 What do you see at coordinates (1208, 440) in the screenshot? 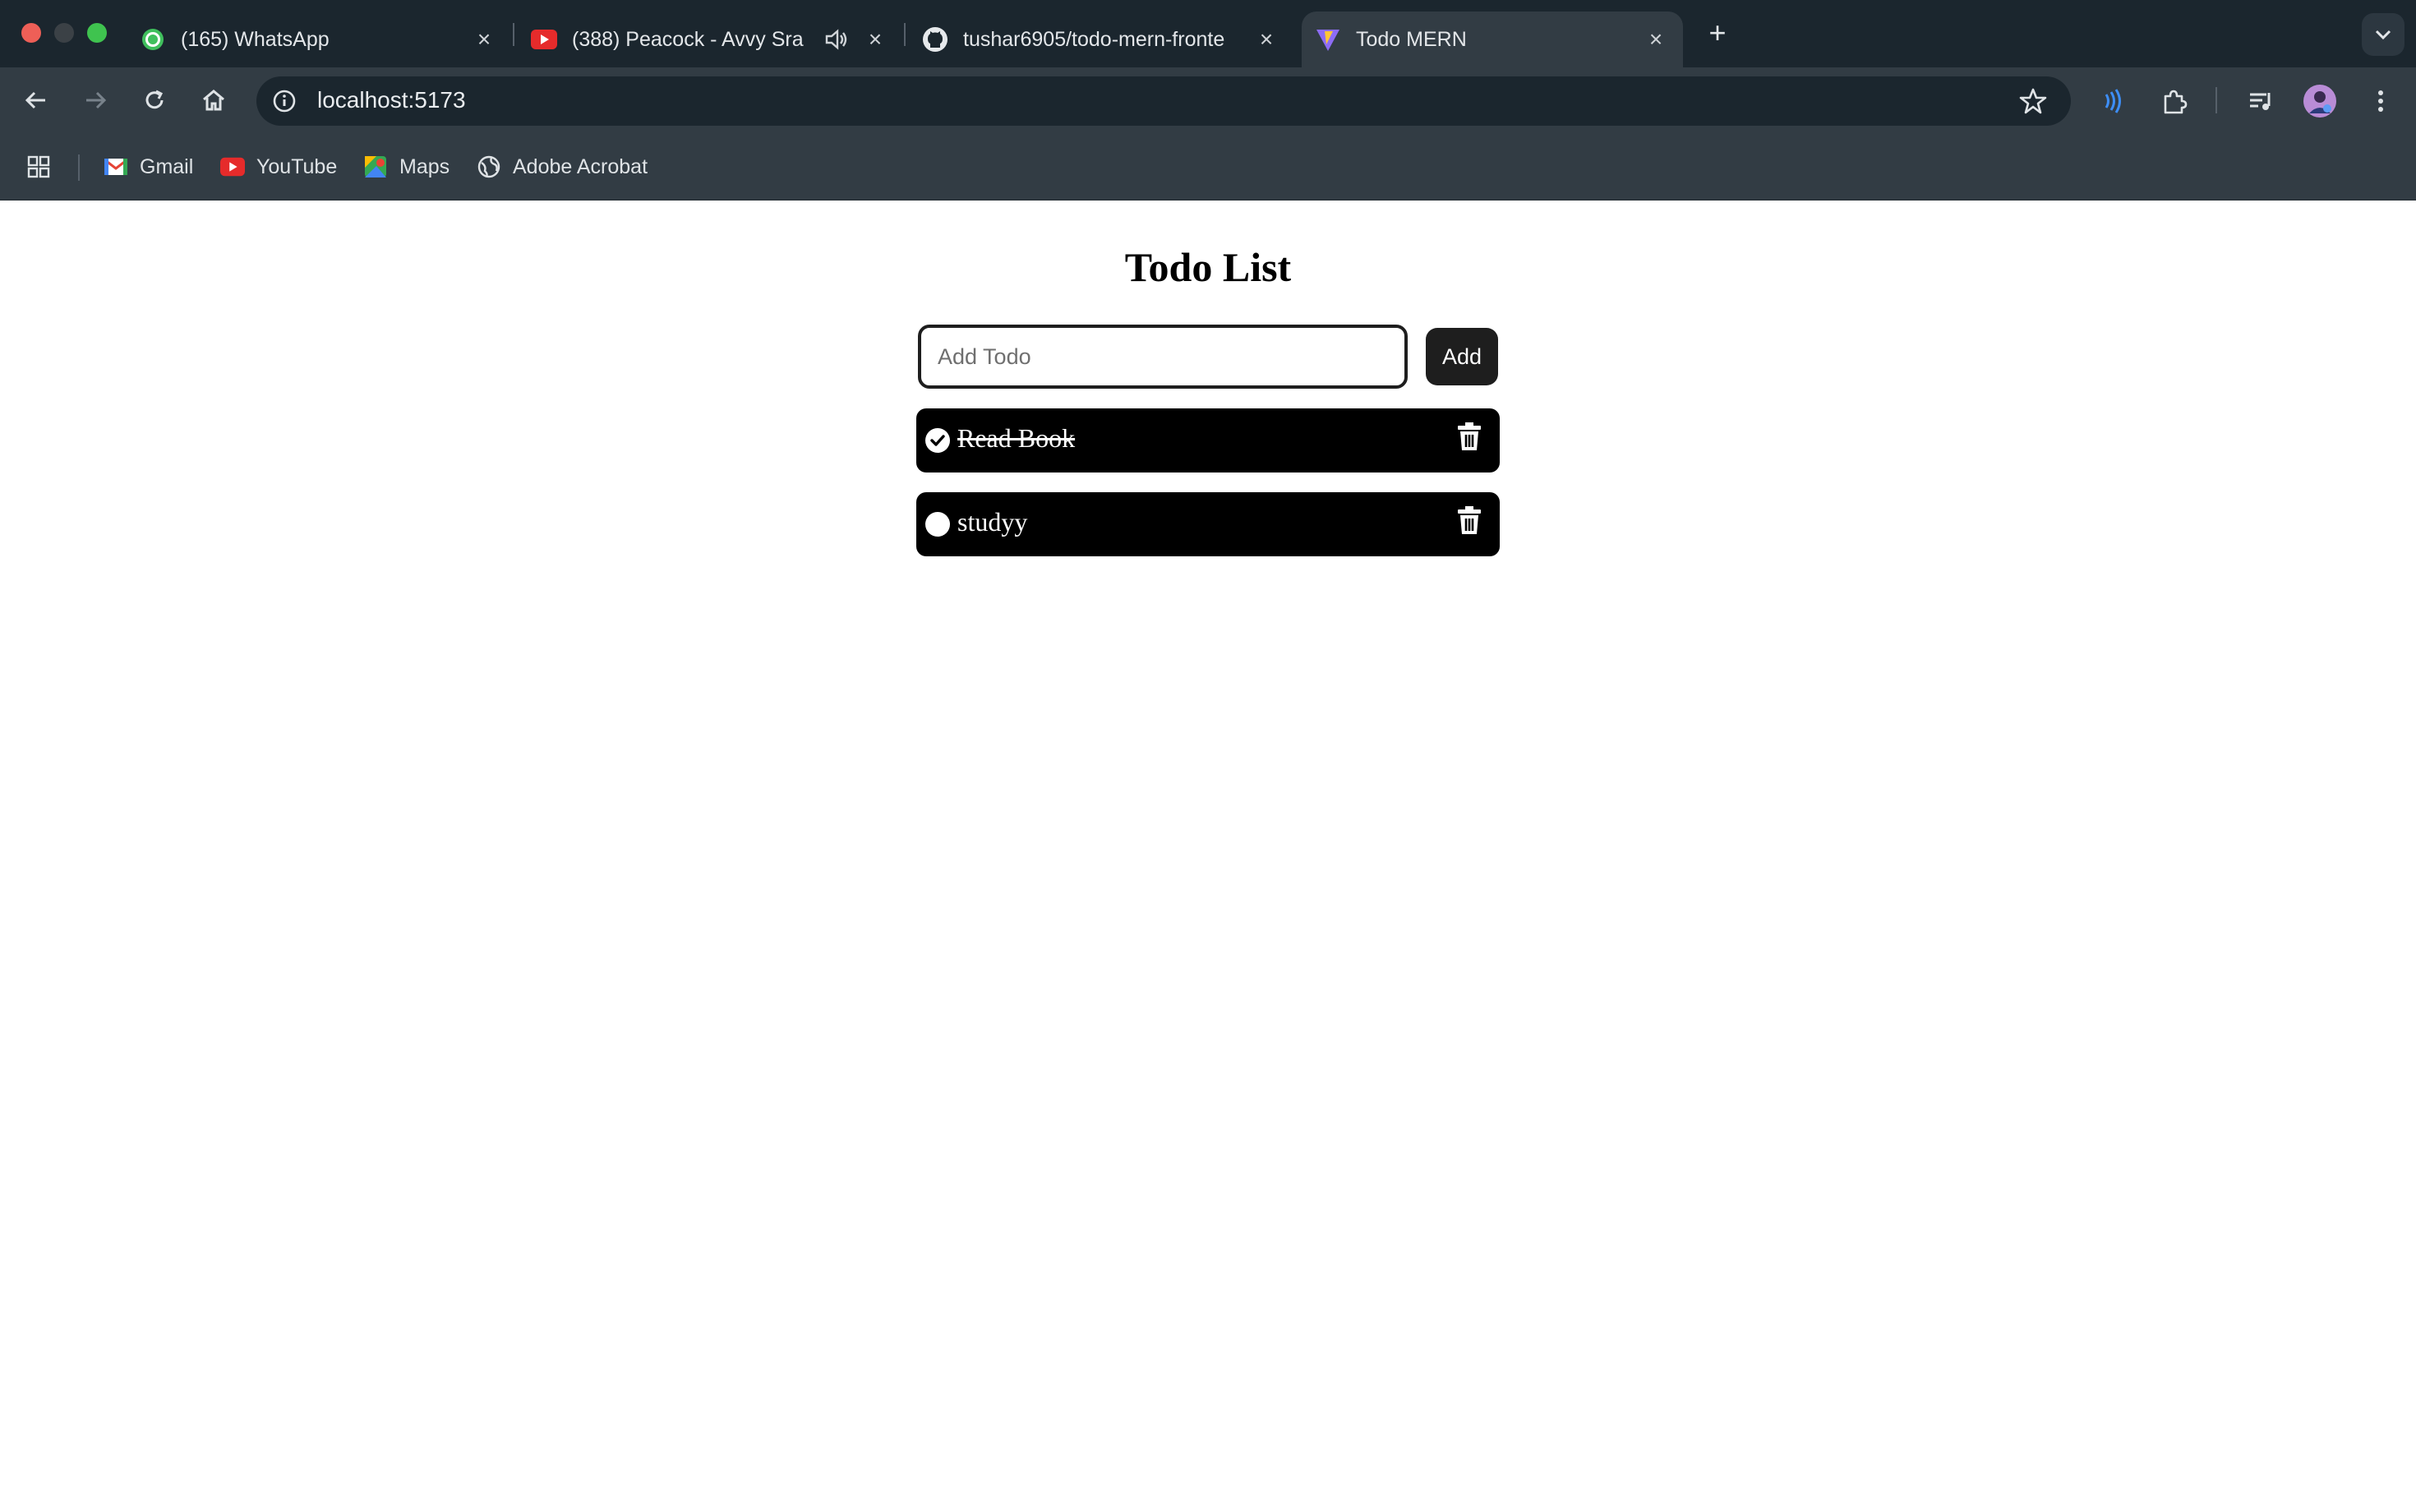
I see `todo-item: Read Book` at bounding box center [1208, 440].